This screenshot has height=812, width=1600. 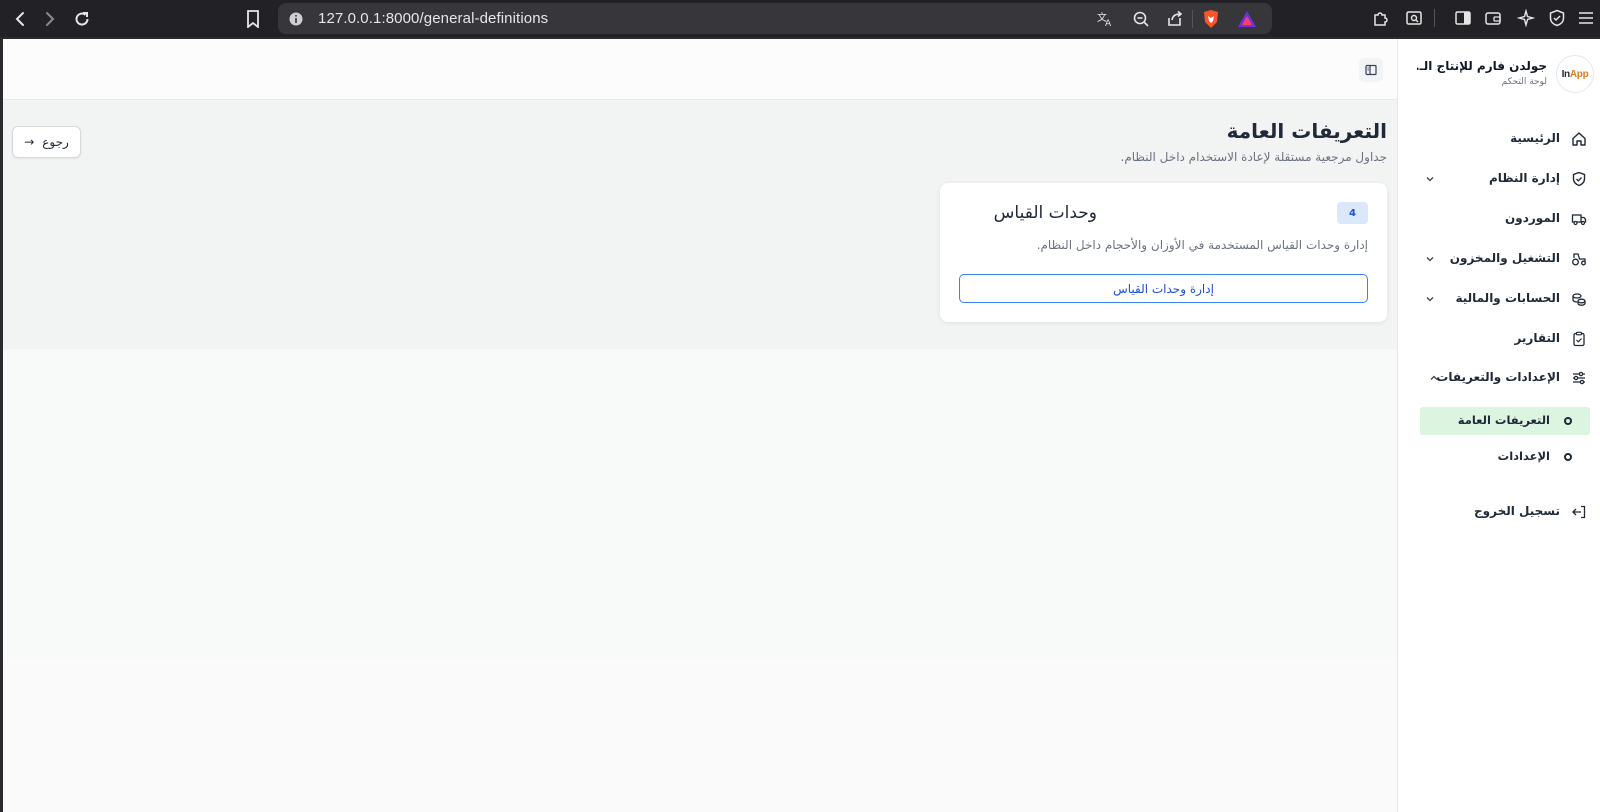 I want to click on zoom-icon, so click(x=1141, y=19).